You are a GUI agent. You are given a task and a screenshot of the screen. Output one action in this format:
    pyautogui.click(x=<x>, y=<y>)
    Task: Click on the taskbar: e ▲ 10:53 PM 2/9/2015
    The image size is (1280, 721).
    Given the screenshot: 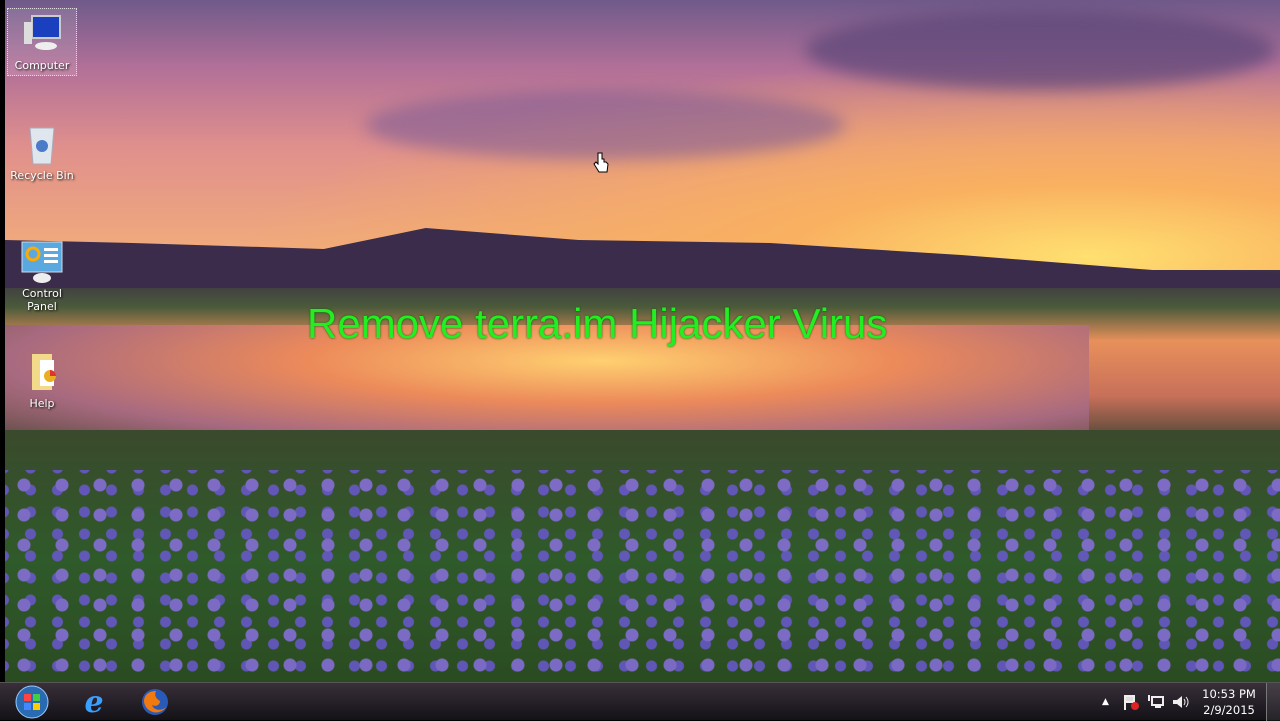 What is the action you would take?
    pyautogui.click(x=640, y=701)
    